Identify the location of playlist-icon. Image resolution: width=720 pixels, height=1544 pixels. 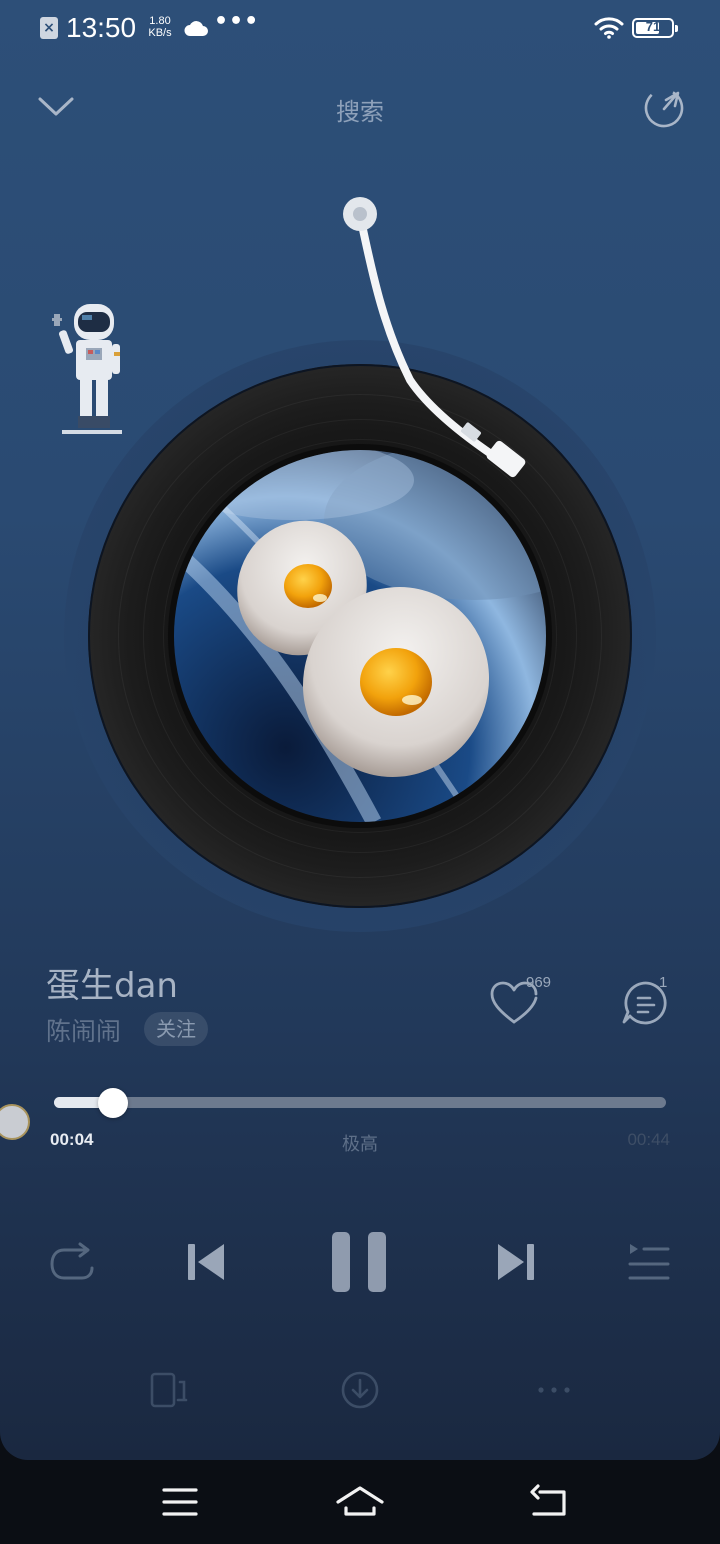
(649, 1262).